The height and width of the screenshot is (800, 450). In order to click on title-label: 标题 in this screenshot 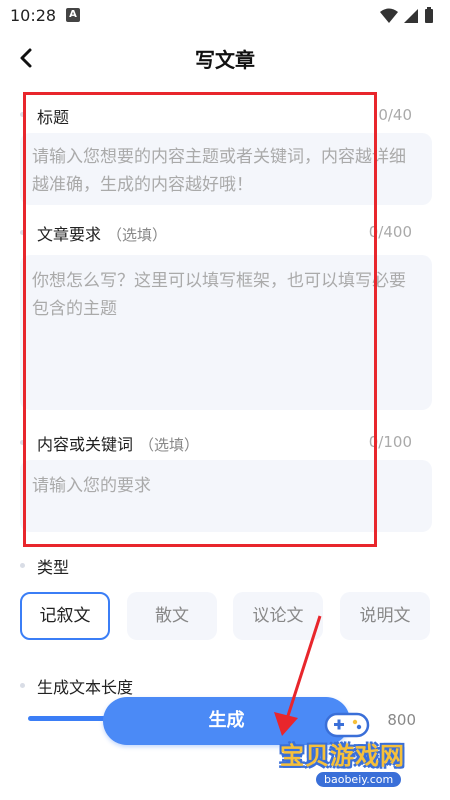, I will do `click(53, 117)`.